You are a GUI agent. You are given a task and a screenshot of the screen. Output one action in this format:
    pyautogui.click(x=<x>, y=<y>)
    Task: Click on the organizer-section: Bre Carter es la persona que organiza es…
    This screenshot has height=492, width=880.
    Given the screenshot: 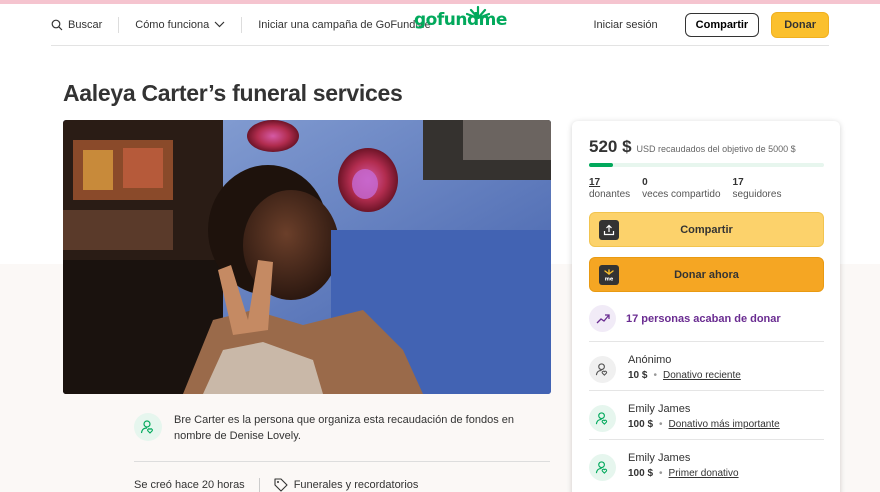 What is the action you would take?
    pyautogui.click(x=342, y=436)
    